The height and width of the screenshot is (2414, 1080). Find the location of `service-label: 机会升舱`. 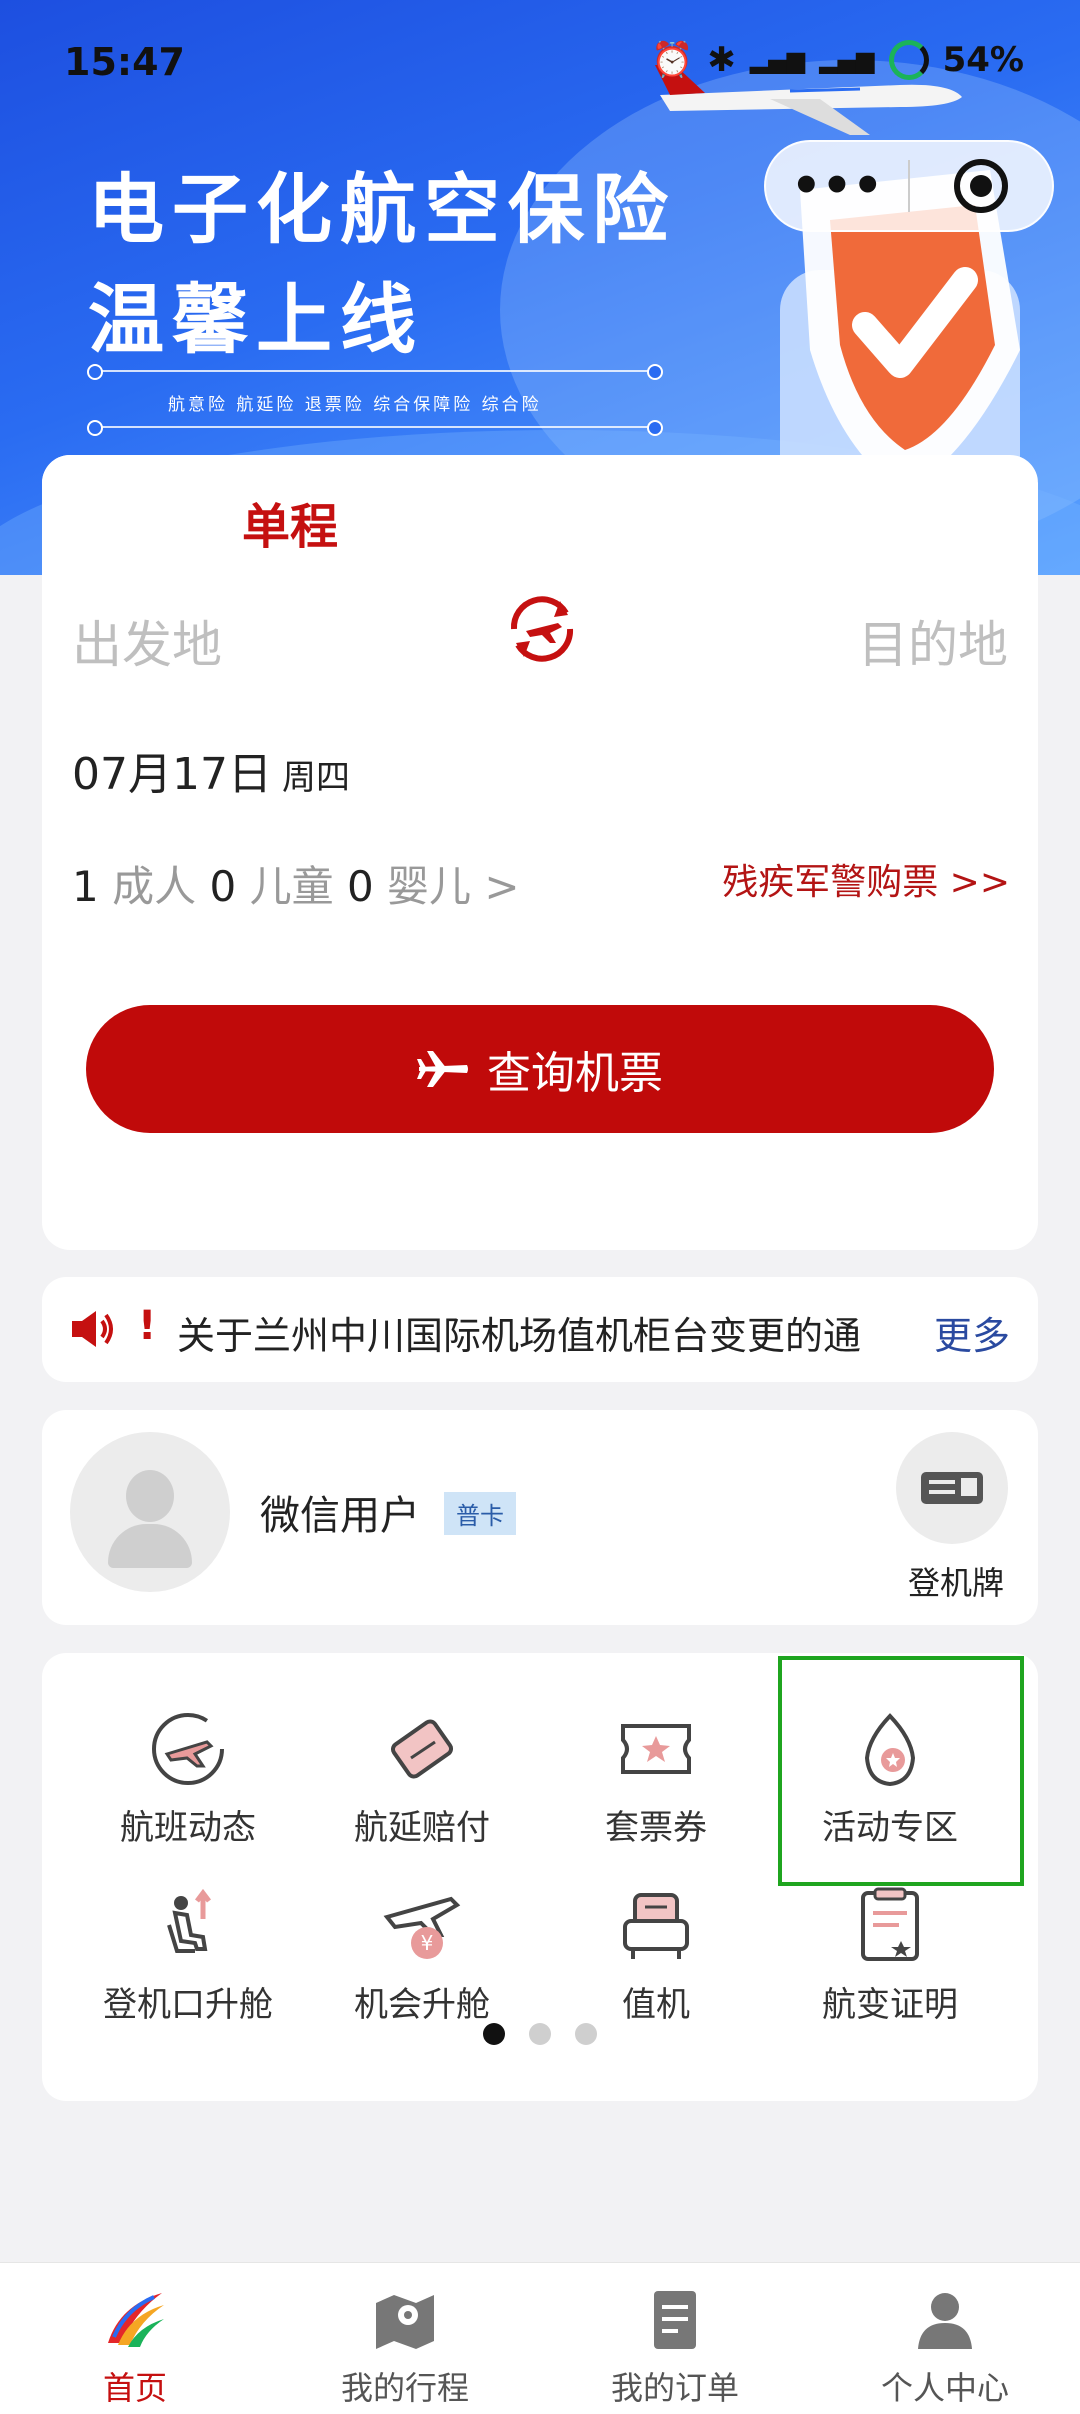

service-label: 机会升舱 is located at coordinates (422, 2005).